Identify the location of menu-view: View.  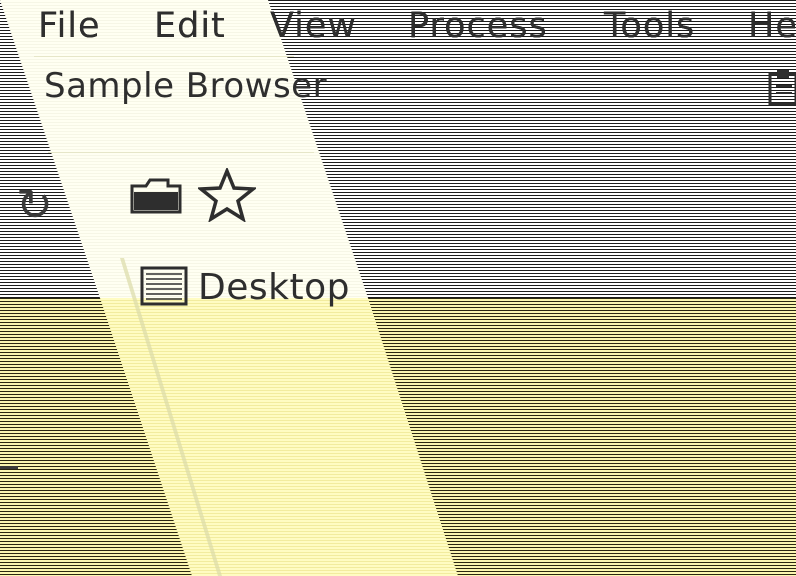
(313, 26).